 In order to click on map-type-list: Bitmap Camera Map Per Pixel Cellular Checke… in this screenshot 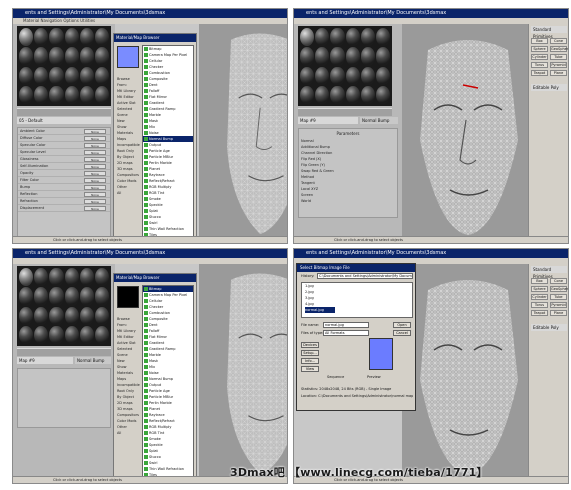, I will do `click(168, 143)`.